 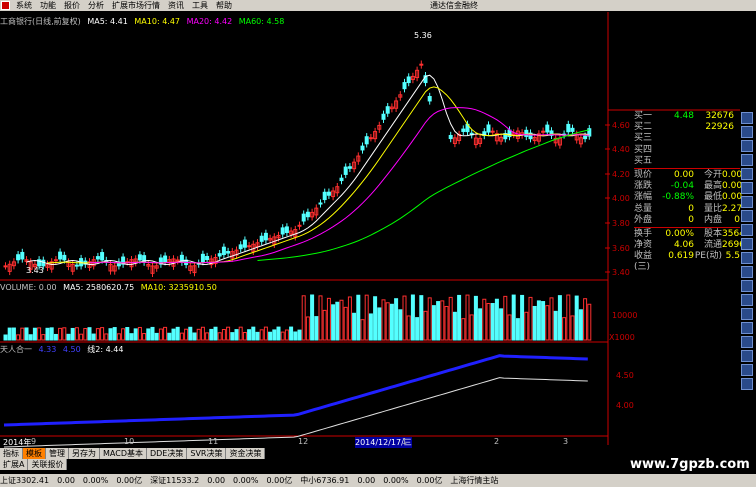 What do you see at coordinates (84, 453) in the screenshot?
I see `tab-save-as: 另存为` at bounding box center [84, 453].